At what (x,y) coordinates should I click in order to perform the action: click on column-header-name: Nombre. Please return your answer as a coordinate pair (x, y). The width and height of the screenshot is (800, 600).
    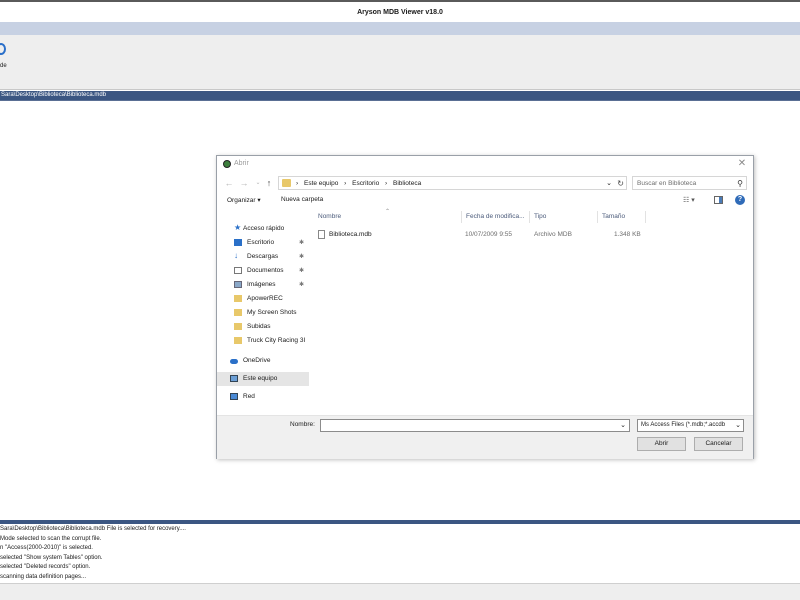
    Looking at the image, I should click on (329, 216).